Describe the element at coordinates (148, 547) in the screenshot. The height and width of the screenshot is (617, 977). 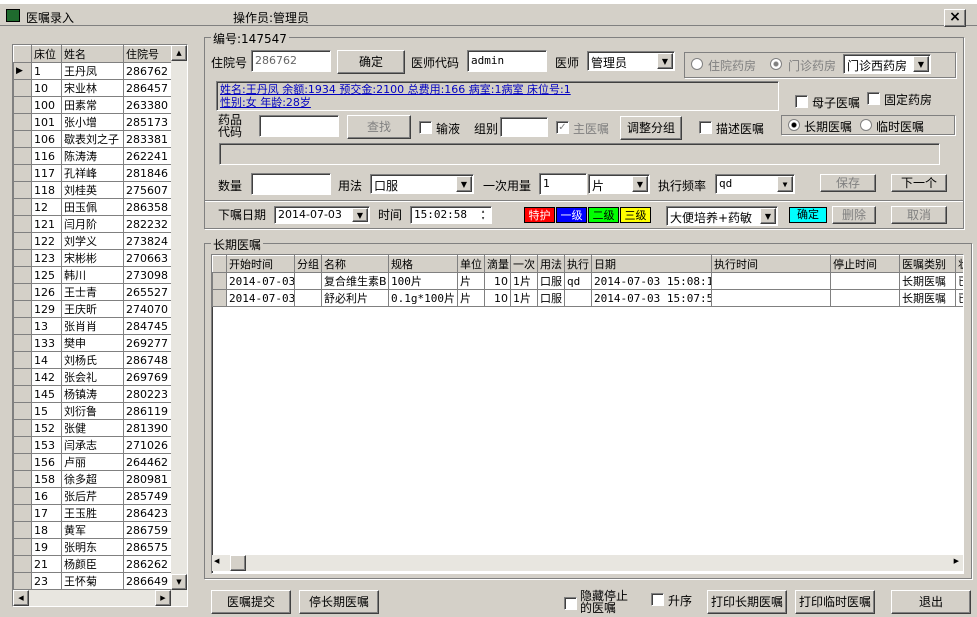
I see `admission-cell: 286575` at that location.